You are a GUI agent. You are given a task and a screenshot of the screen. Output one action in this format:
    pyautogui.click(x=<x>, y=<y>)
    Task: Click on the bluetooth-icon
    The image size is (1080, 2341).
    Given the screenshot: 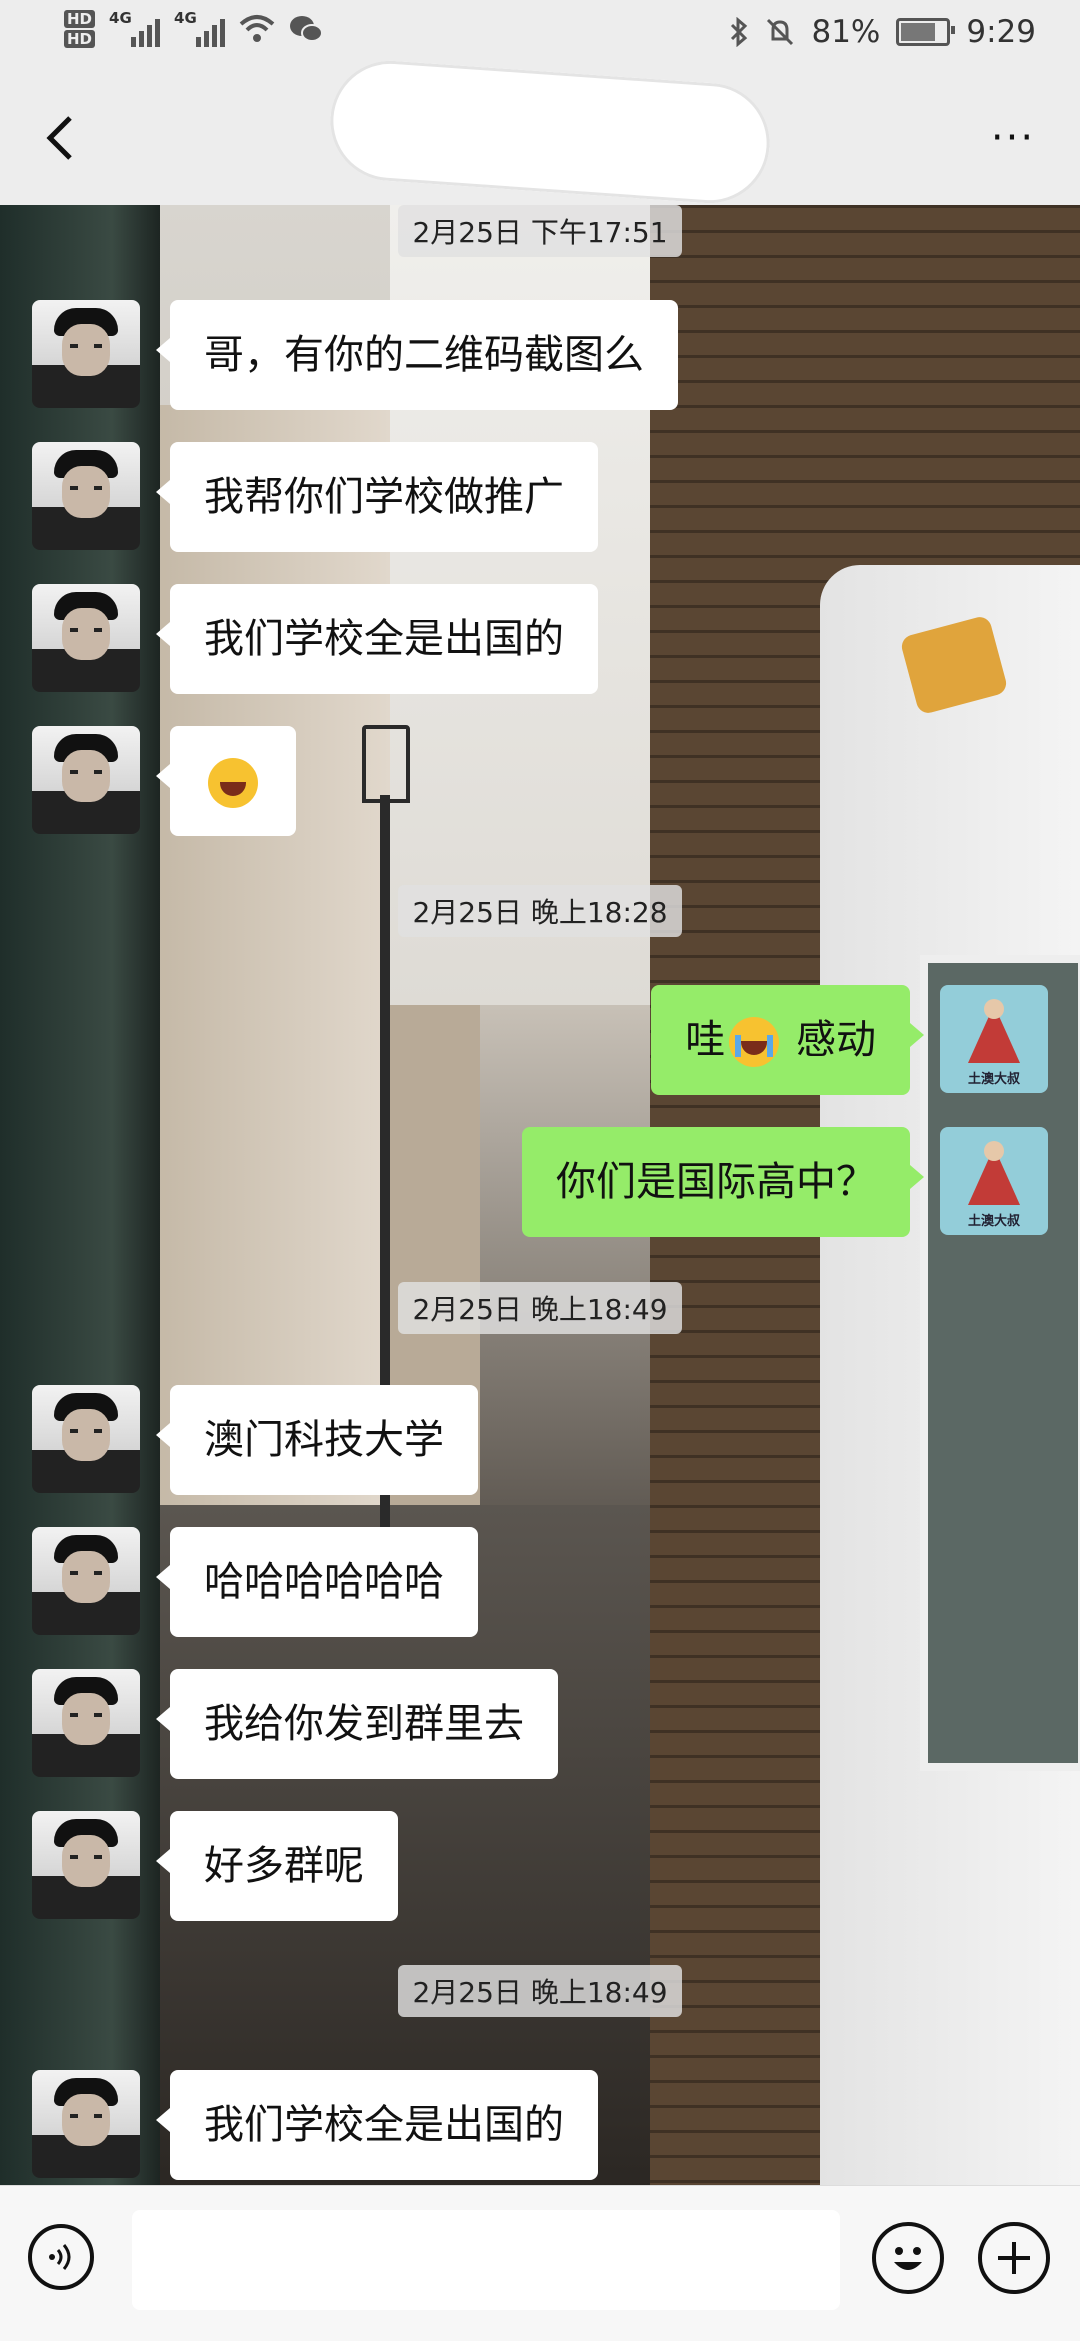 What is the action you would take?
    pyautogui.click(x=739, y=32)
    